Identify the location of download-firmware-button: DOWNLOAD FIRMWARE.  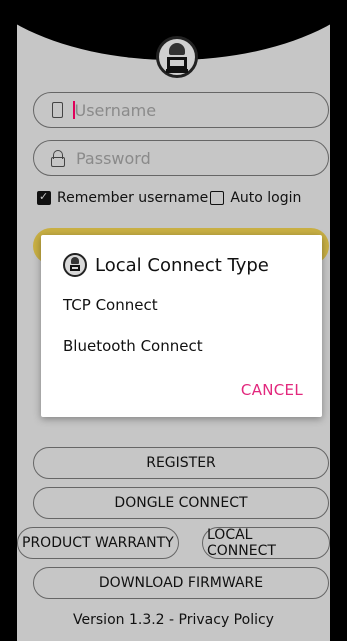
(181, 583).